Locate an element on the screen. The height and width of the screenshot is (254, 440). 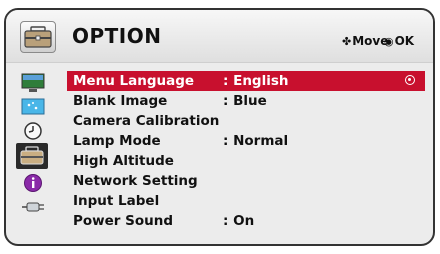
menu-item-label: Network Setting is located at coordinates (135, 181).